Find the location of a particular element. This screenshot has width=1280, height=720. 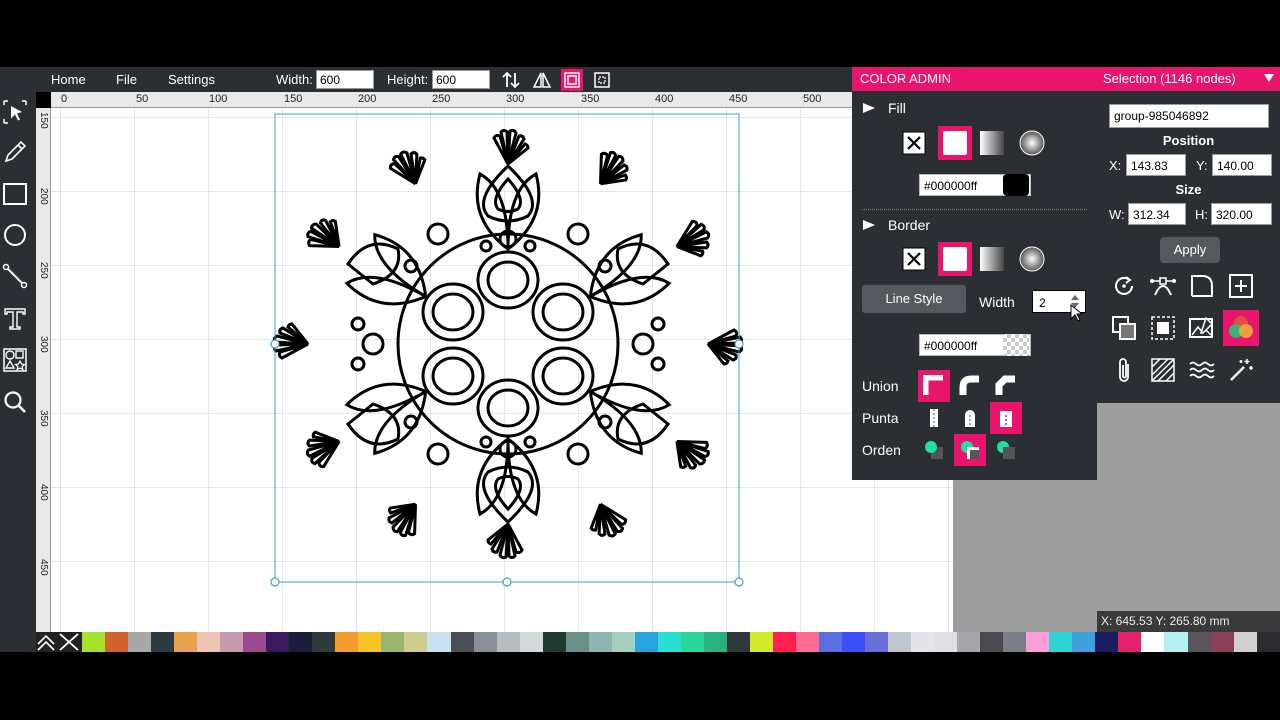

image-trace-icon is located at coordinates (1202, 328).